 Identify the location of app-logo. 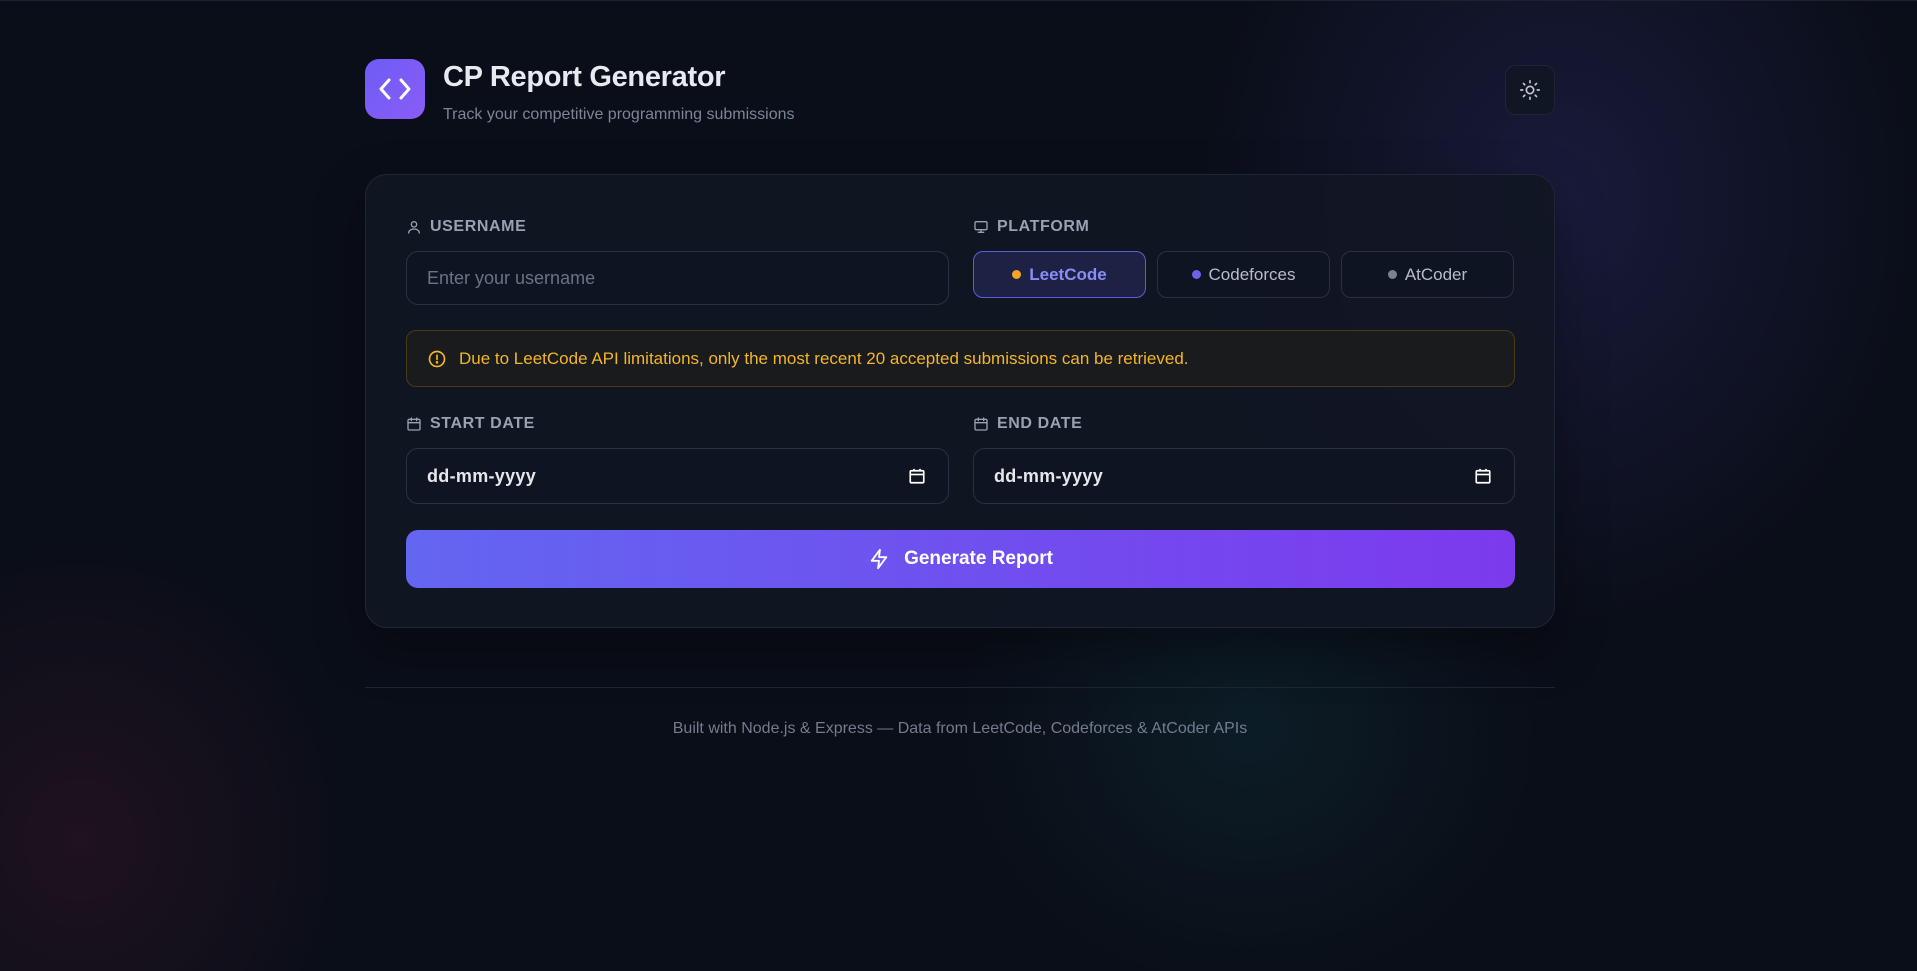
(395, 89).